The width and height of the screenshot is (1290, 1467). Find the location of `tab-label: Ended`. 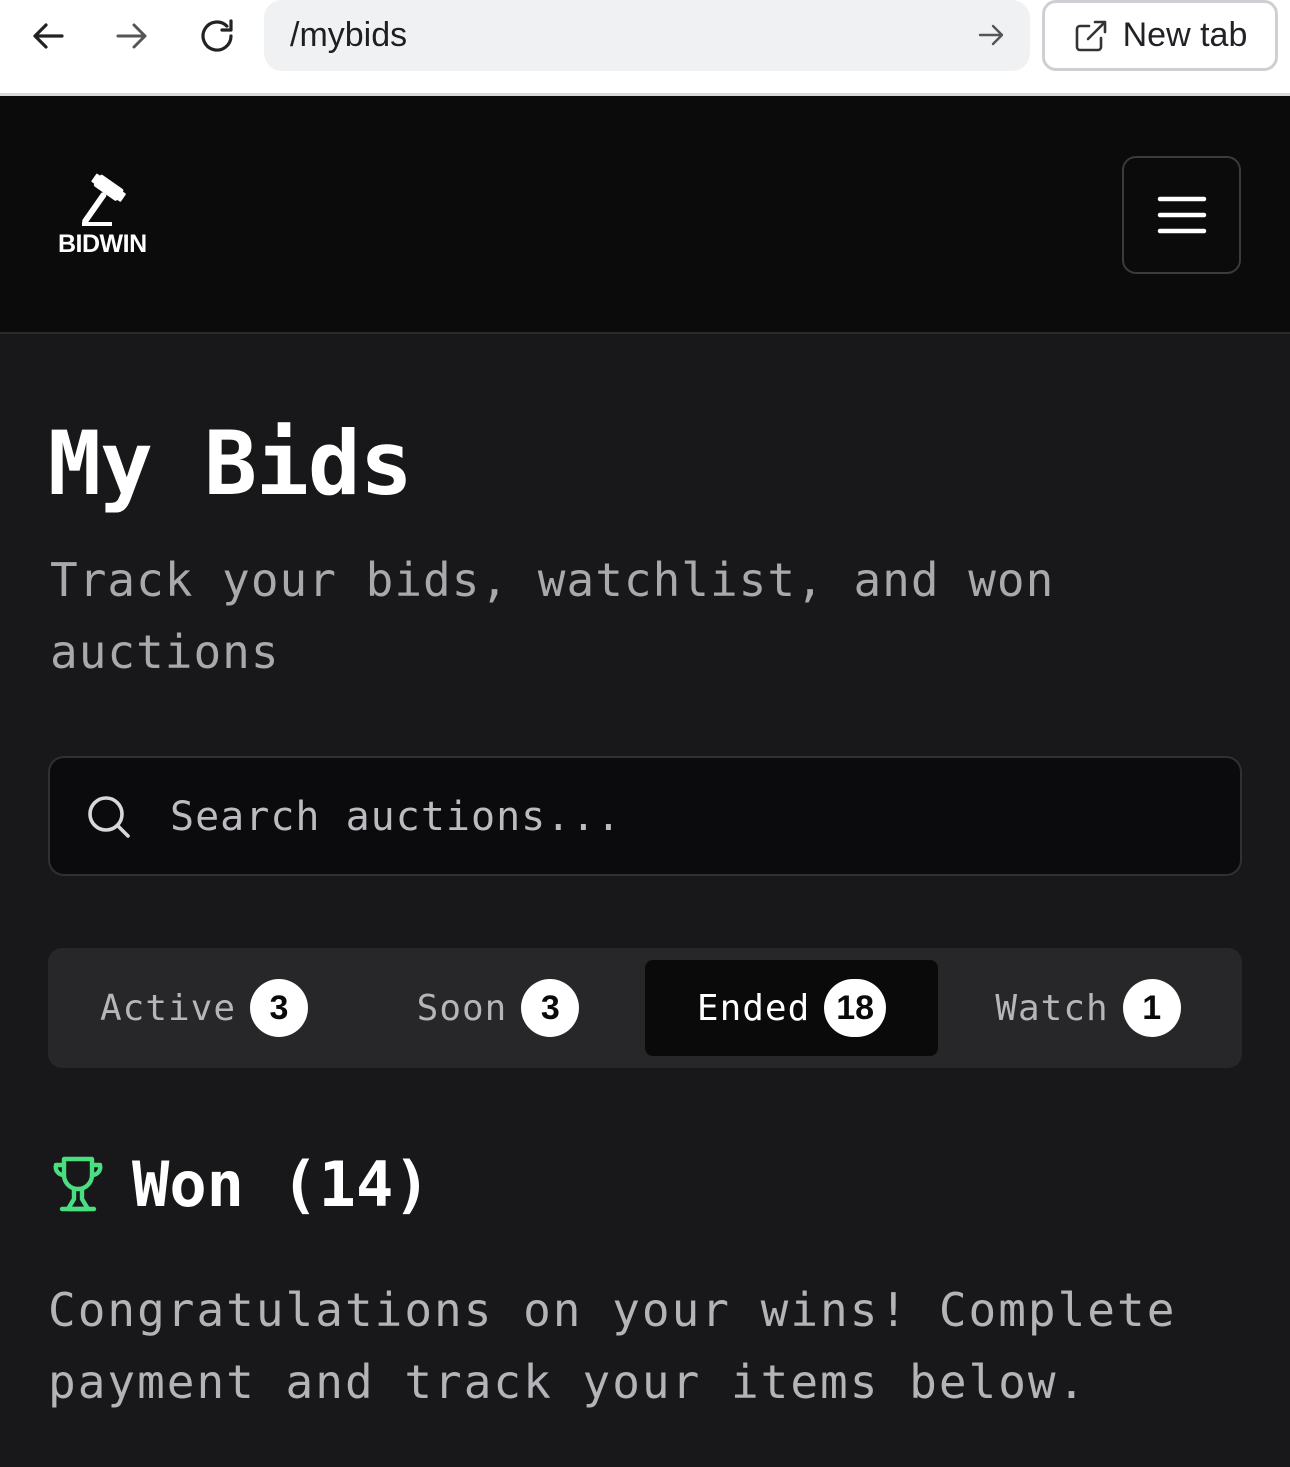

tab-label: Ended is located at coordinates (753, 1008).